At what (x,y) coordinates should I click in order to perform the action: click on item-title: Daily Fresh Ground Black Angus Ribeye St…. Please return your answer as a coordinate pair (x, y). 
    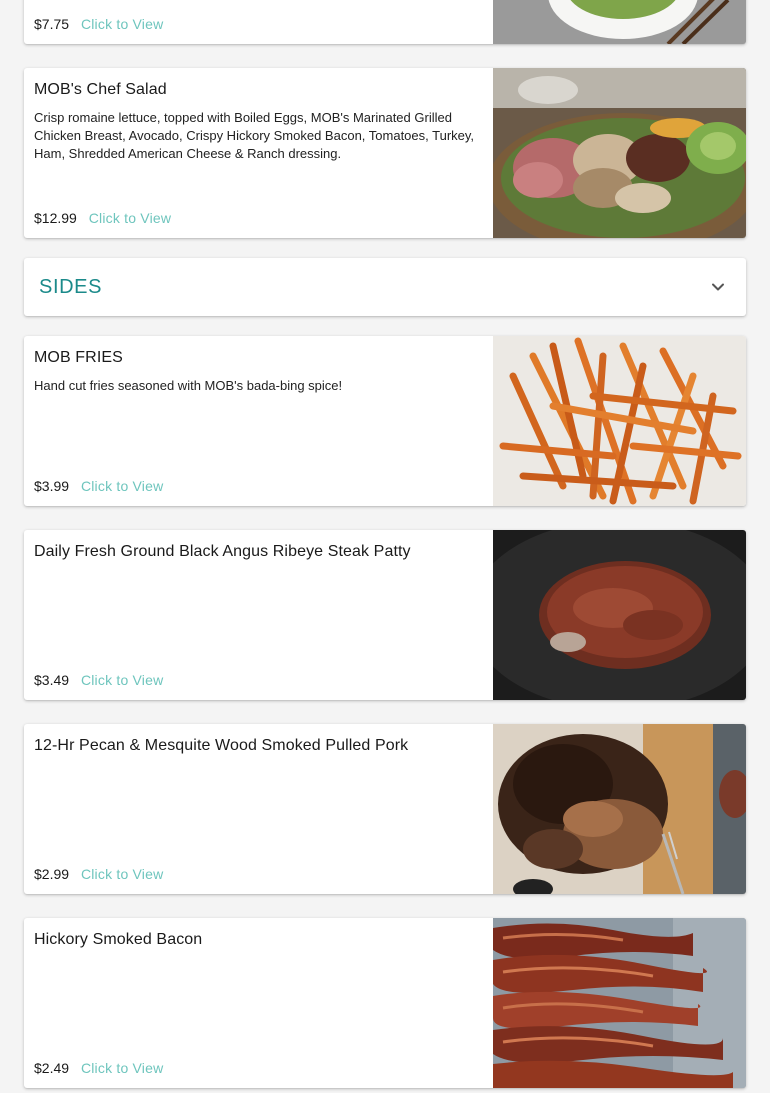
    Looking at the image, I should click on (222, 551).